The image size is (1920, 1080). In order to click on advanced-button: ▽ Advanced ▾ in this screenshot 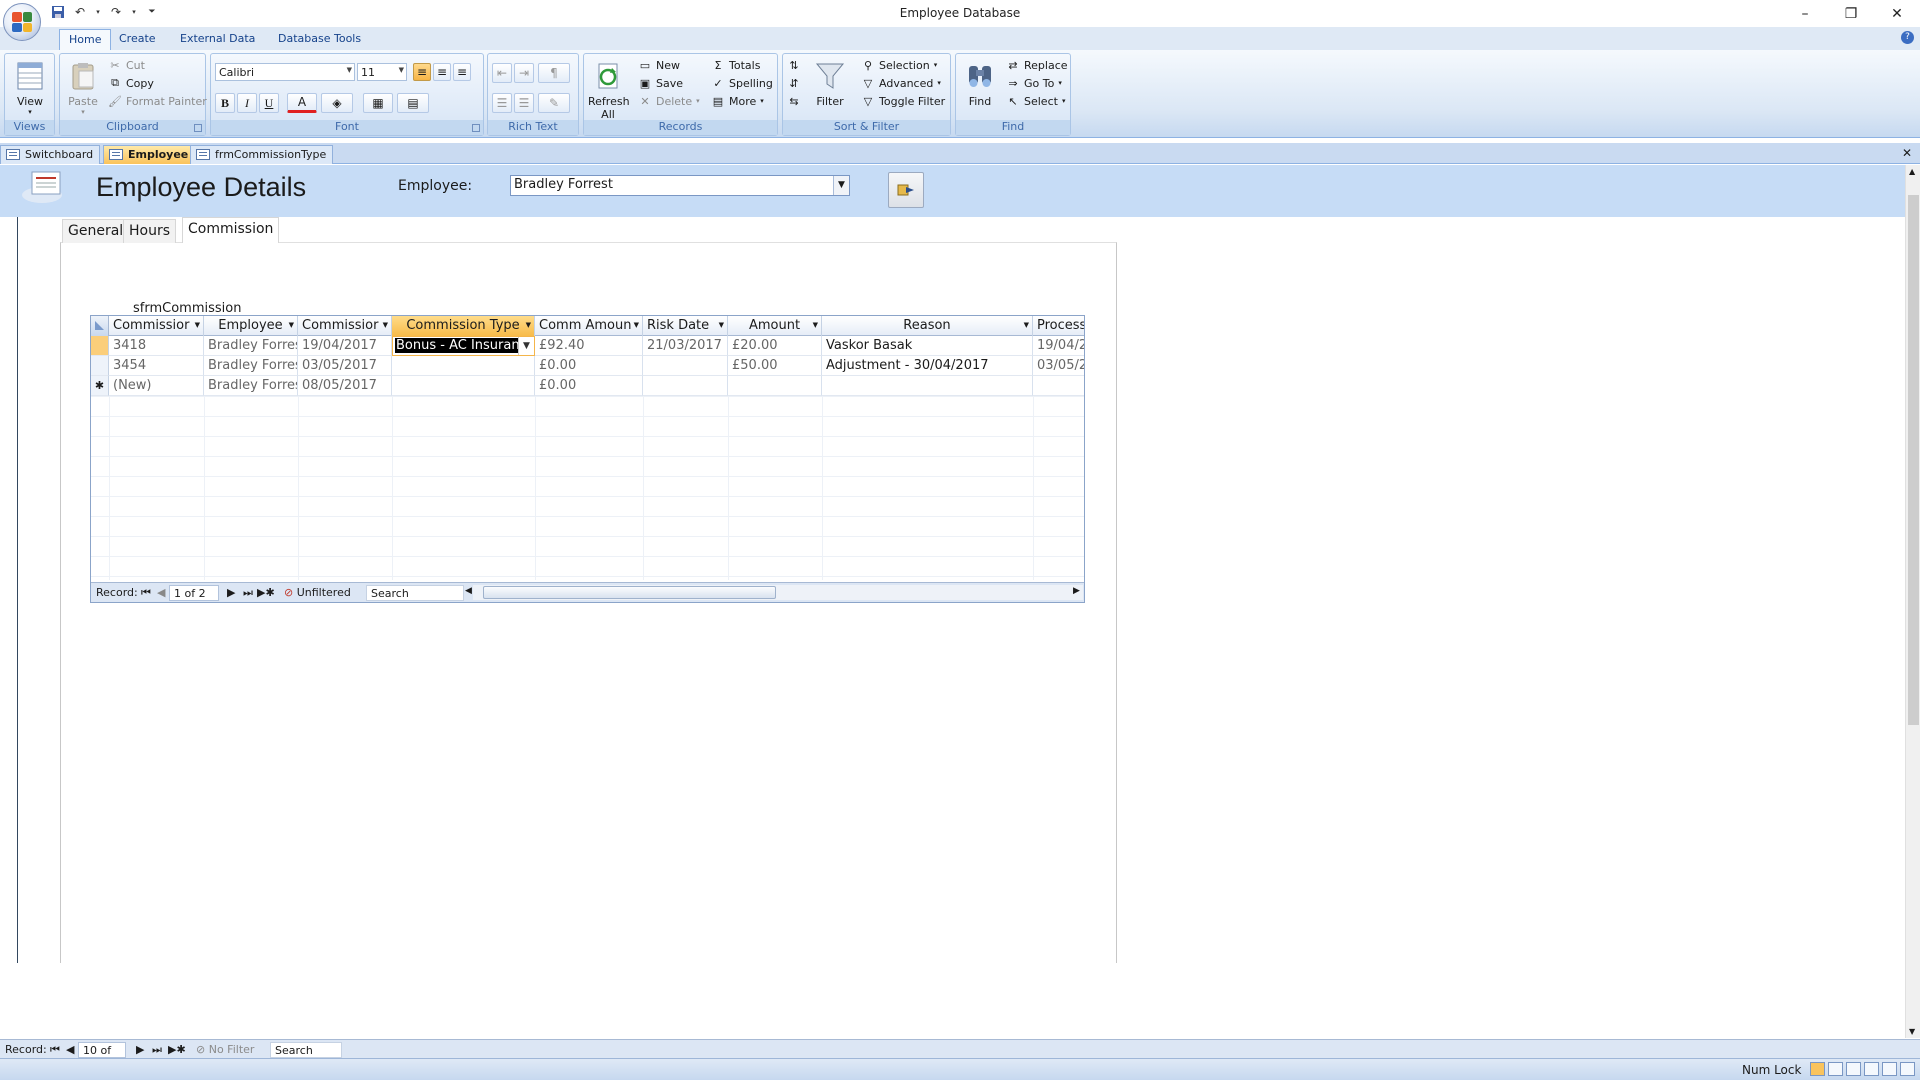, I will do `click(901, 83)`.